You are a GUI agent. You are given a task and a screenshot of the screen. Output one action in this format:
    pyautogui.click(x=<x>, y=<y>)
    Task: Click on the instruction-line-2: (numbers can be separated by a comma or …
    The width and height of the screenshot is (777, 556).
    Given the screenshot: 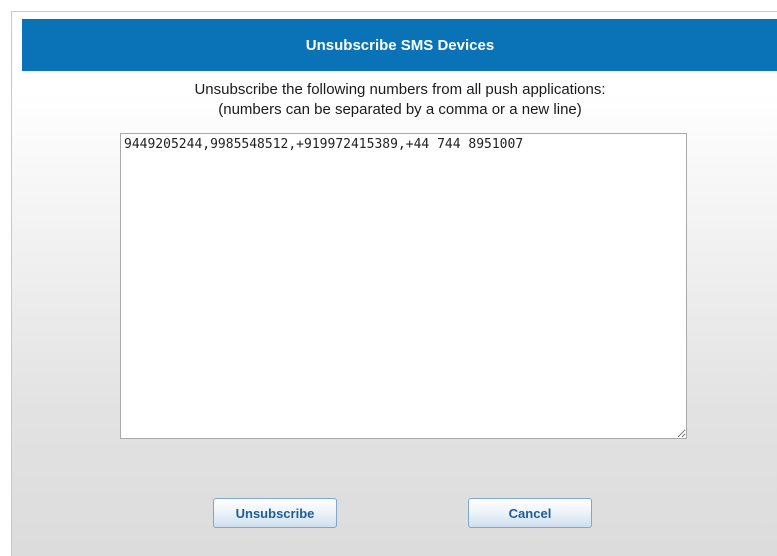 What is the action you would take?
    pyautogui.click(x=400, y=109)
    